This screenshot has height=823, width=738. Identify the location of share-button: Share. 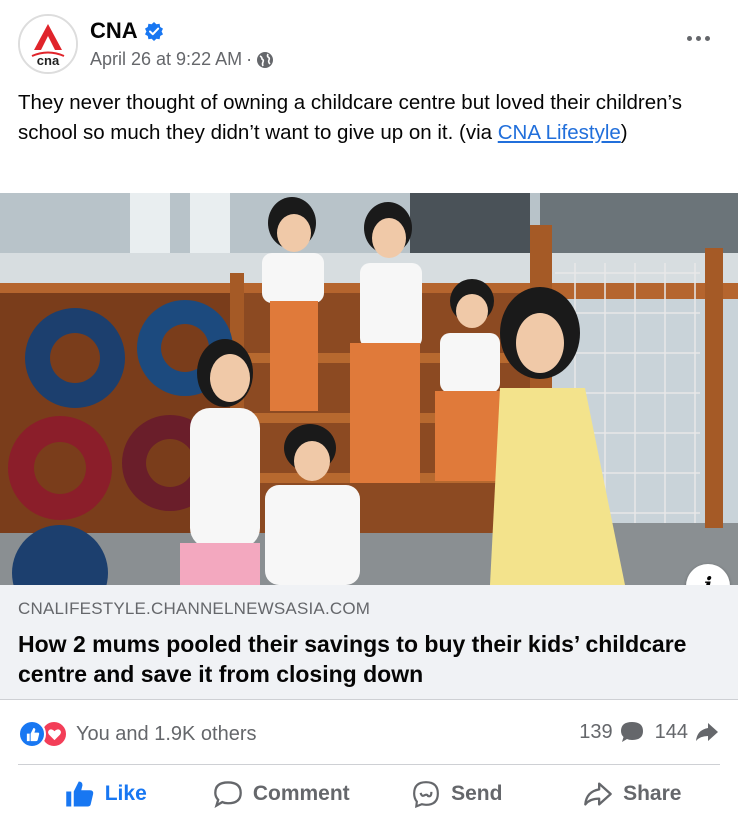
(633, 794).